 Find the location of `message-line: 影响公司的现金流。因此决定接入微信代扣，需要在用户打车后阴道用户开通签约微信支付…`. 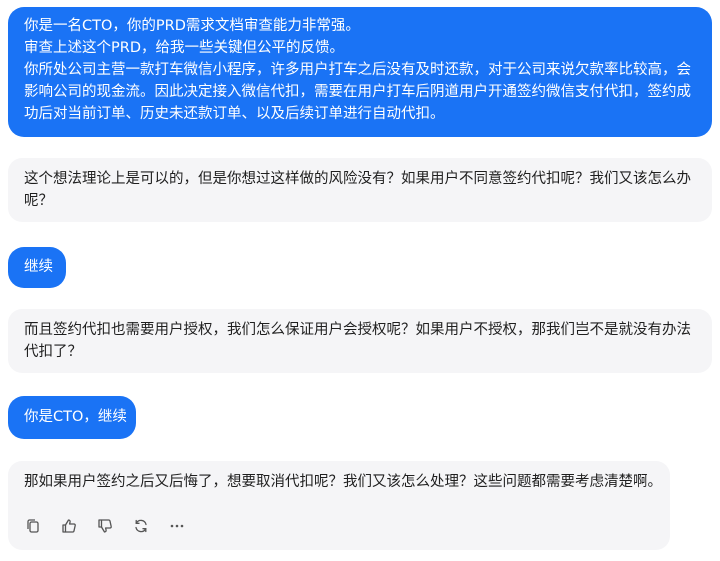

message-line: 影响公司的现金流。因此决定接入微信代扣，需要在用户打车后阴道用户开通签约微信支付… is located at coordinates (357, 92).